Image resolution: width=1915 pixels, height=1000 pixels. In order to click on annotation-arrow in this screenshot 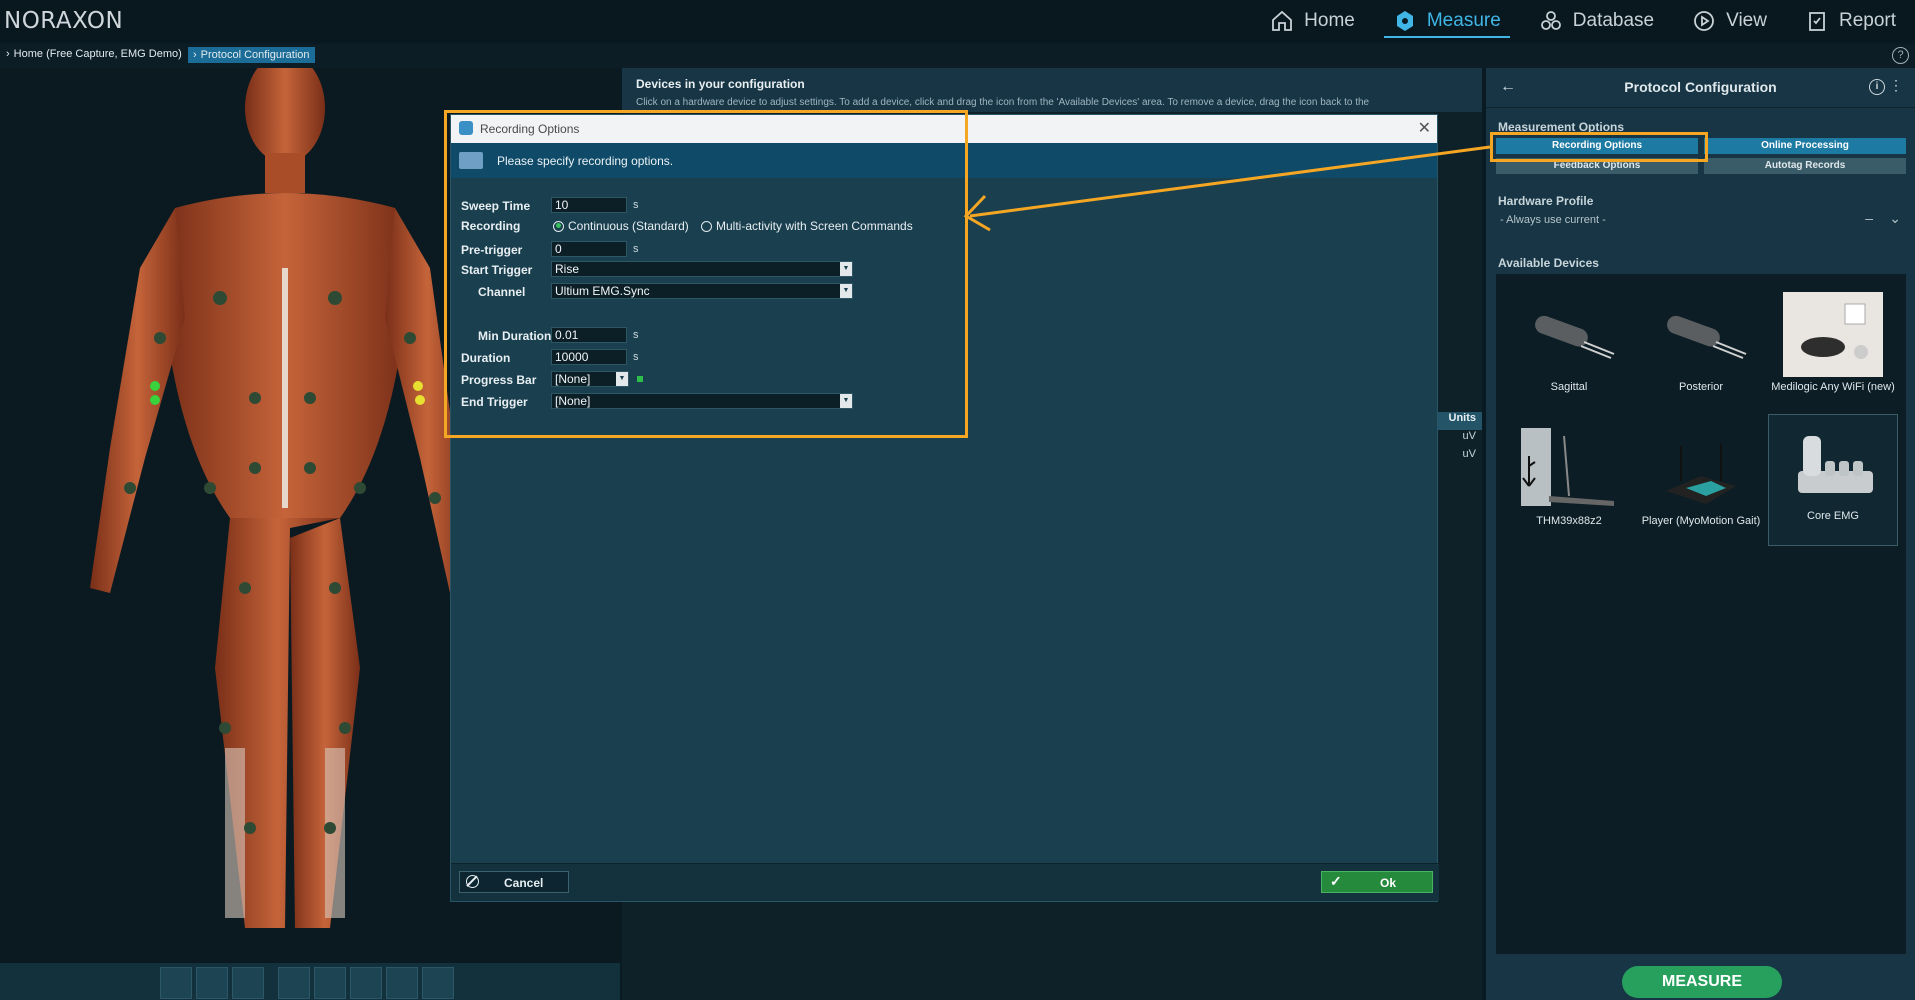, I will do `click(1227, 188)`.